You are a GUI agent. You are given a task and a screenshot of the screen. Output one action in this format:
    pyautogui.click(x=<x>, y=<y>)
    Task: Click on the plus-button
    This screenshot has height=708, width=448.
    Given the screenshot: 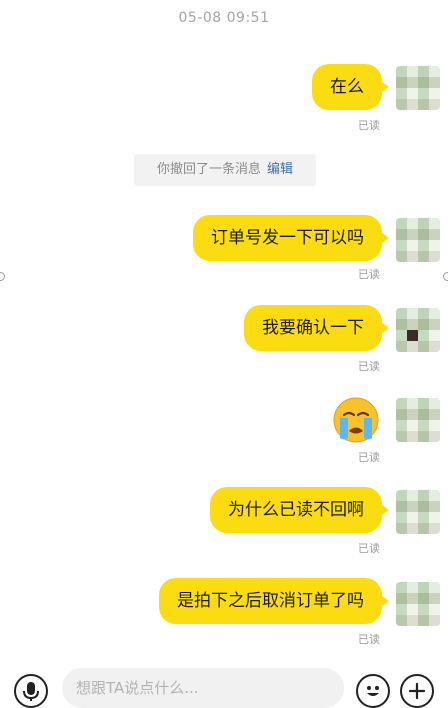 What is the action you would take?
    pyautogui.click(x=417, y=691)
    